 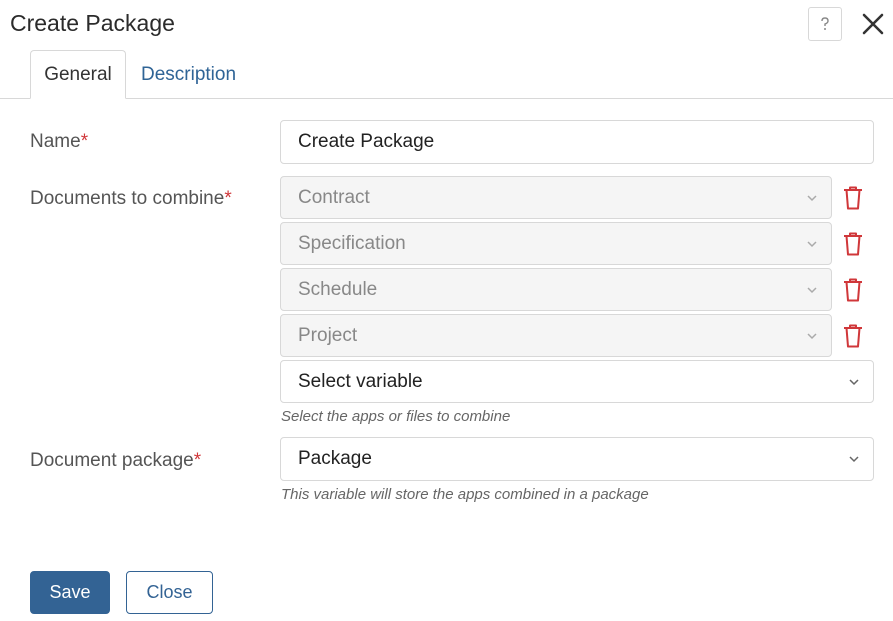 I want to click on save-button: Save, so click(x=70, y=592).